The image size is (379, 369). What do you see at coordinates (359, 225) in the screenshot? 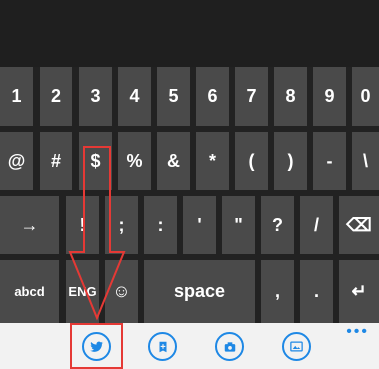
I see `backspace-key: ⌫` at bounding box center [359, 225].